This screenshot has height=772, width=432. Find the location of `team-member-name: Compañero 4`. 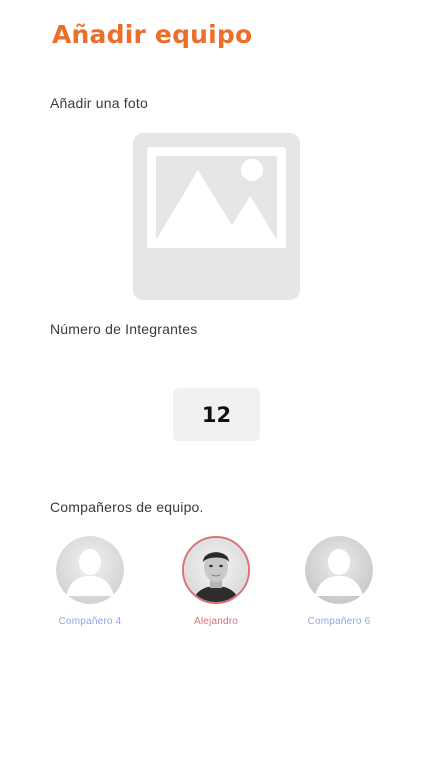

team-member-name: Compañero 4 is located at coordinates (90, 621).